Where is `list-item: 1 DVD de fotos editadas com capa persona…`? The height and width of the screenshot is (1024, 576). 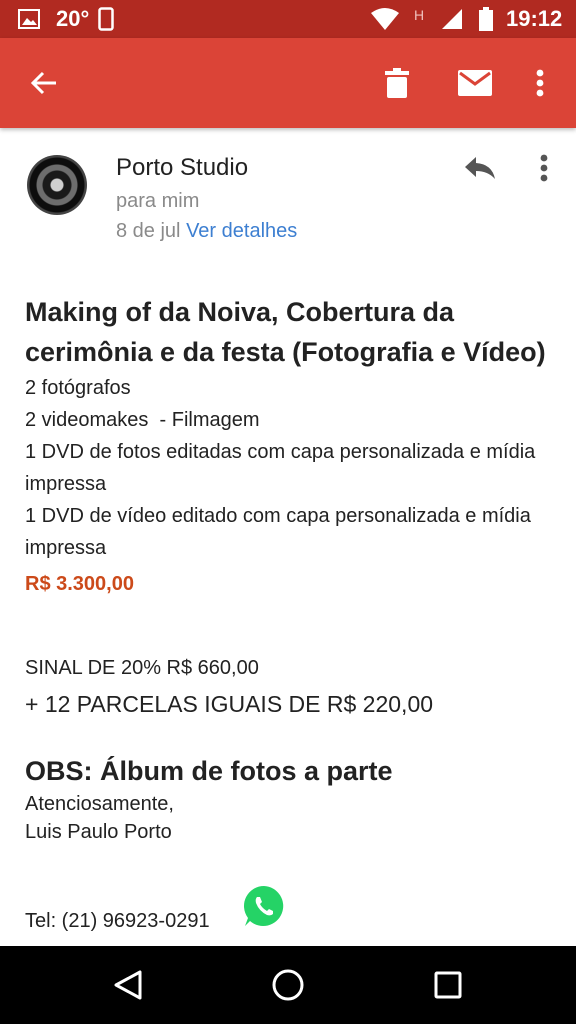 list-item: 1 DVD de fotos editadas com capa persona… is located at coordinates (280, 468).